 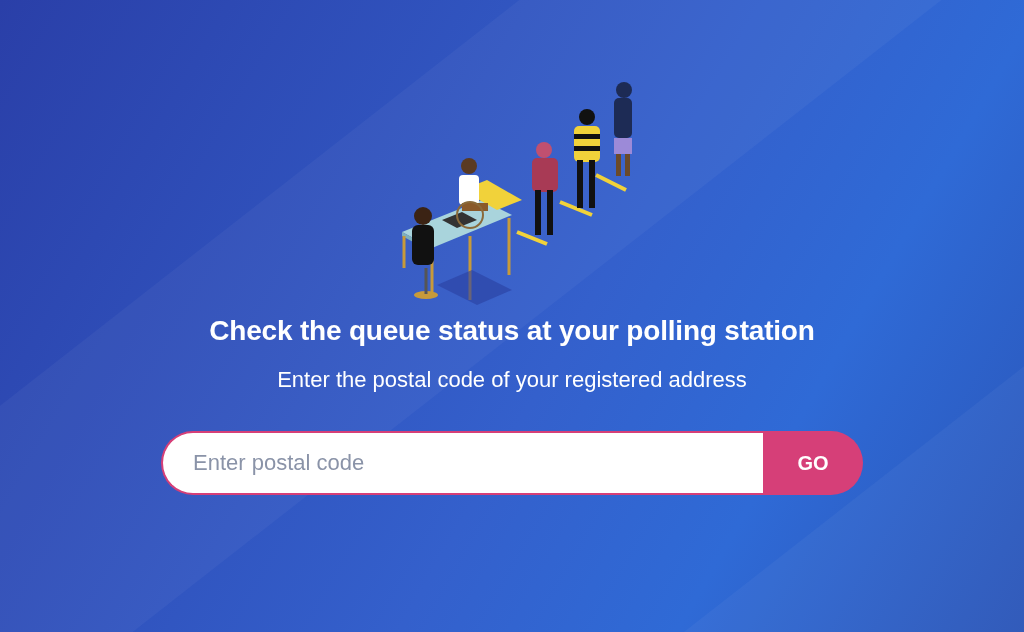 I want to click on postal-code-field: Enter postal code, so click(x=462, y=463).